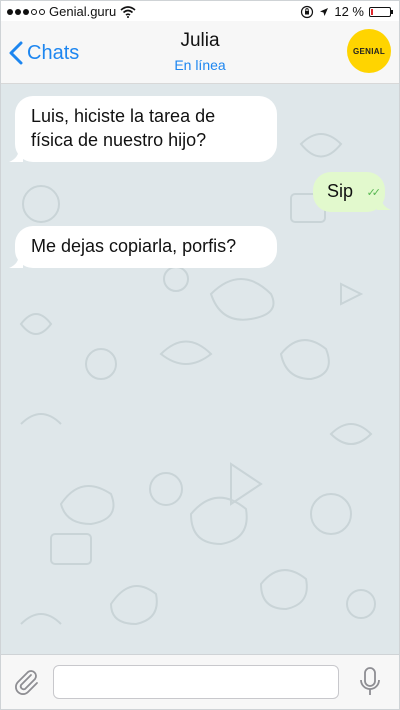 Image resolution: width=400 pixels, height=710 pixels. What do you see at coordinates (200, 65) in the screenshot?
I see `contact-status: En línea` at bounding box center [200, 65].